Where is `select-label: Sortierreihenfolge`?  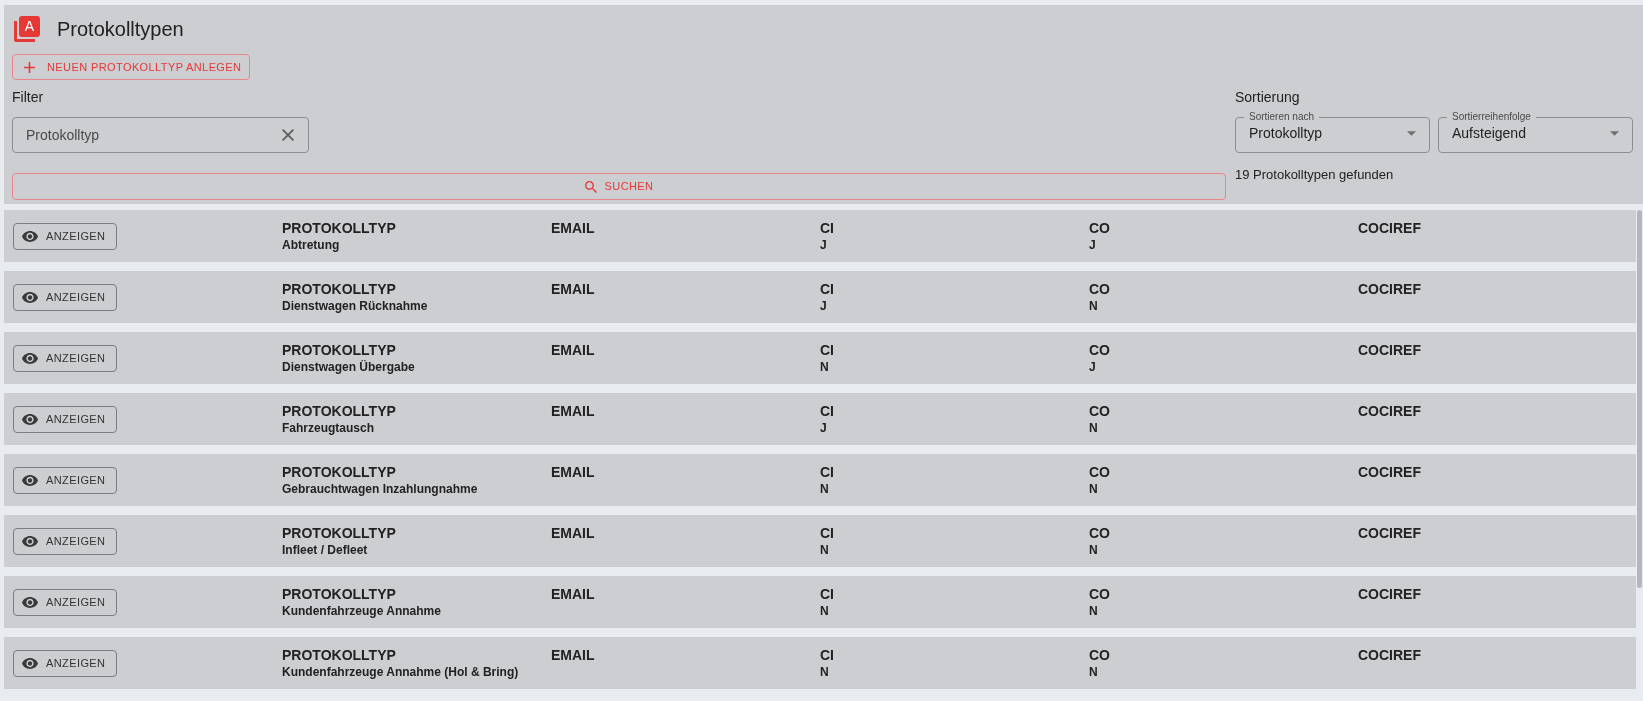 select-label: Sortierreihenfolge is located at coordinates (1491, 117).